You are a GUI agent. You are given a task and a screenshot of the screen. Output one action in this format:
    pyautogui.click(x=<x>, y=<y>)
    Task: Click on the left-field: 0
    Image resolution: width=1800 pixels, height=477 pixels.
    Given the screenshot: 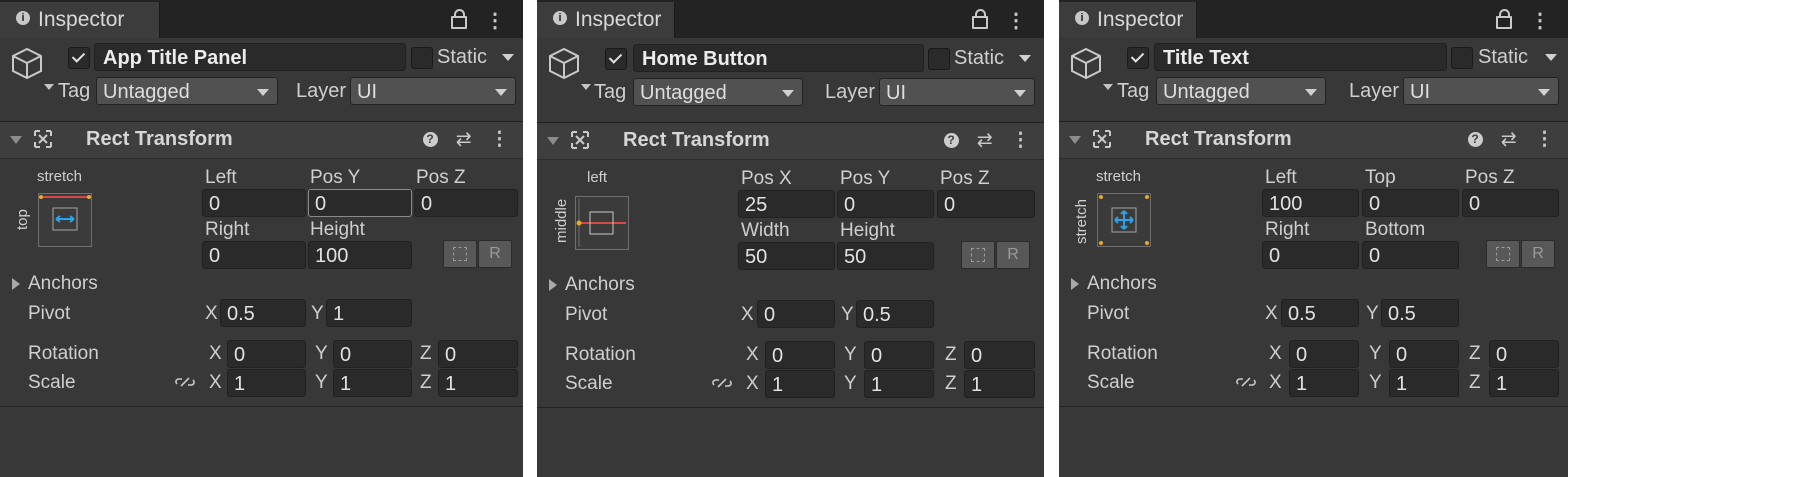 What is the action you would take?
    pyautogui.click(x=254, y=203)
    